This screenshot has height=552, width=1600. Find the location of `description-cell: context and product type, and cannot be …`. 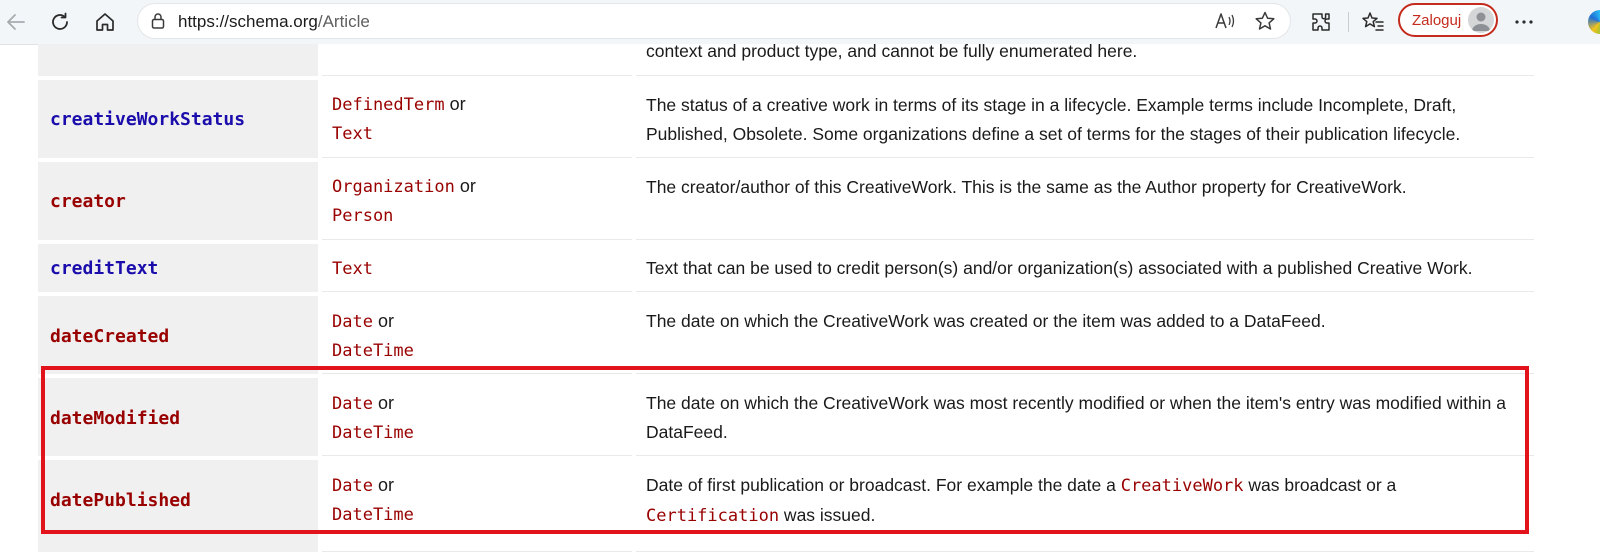

description-cell: context and product type, and cannot be … is located at coordinates (1085, 58).